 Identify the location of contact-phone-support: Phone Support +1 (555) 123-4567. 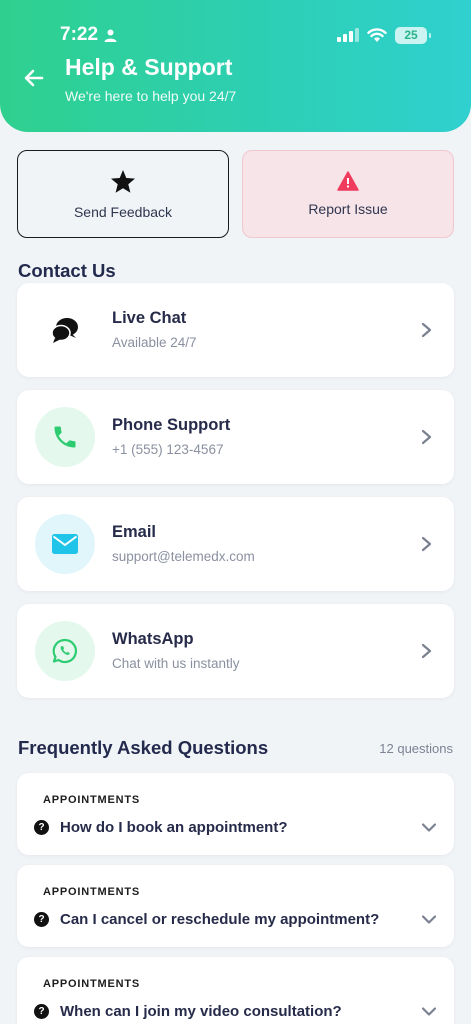
(235, 437).